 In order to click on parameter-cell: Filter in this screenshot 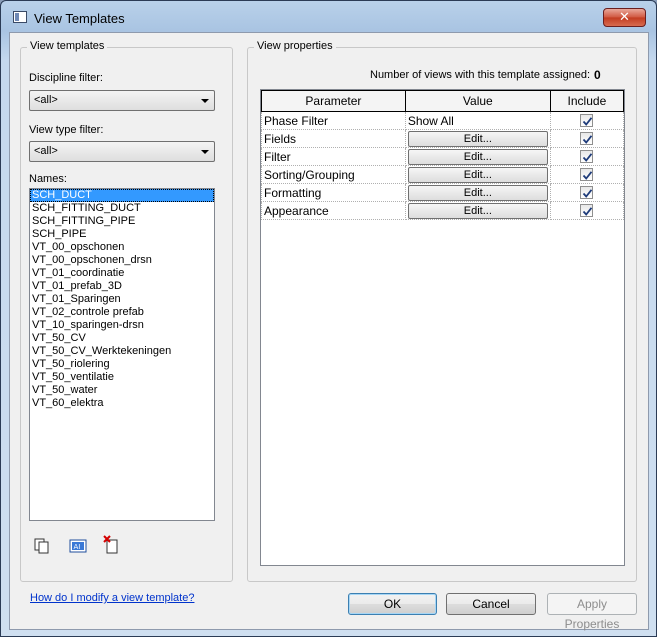, I will do `click(333, 156)`.